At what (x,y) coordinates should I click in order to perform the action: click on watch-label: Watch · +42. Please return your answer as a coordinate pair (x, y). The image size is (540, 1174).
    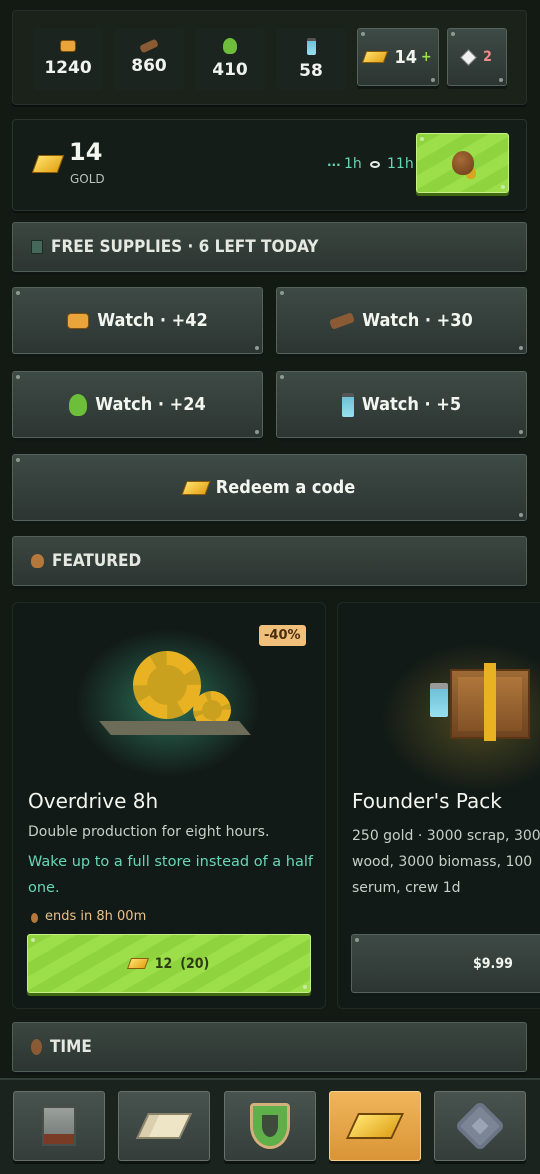
    Looking at the image, I should click on (152, 320).